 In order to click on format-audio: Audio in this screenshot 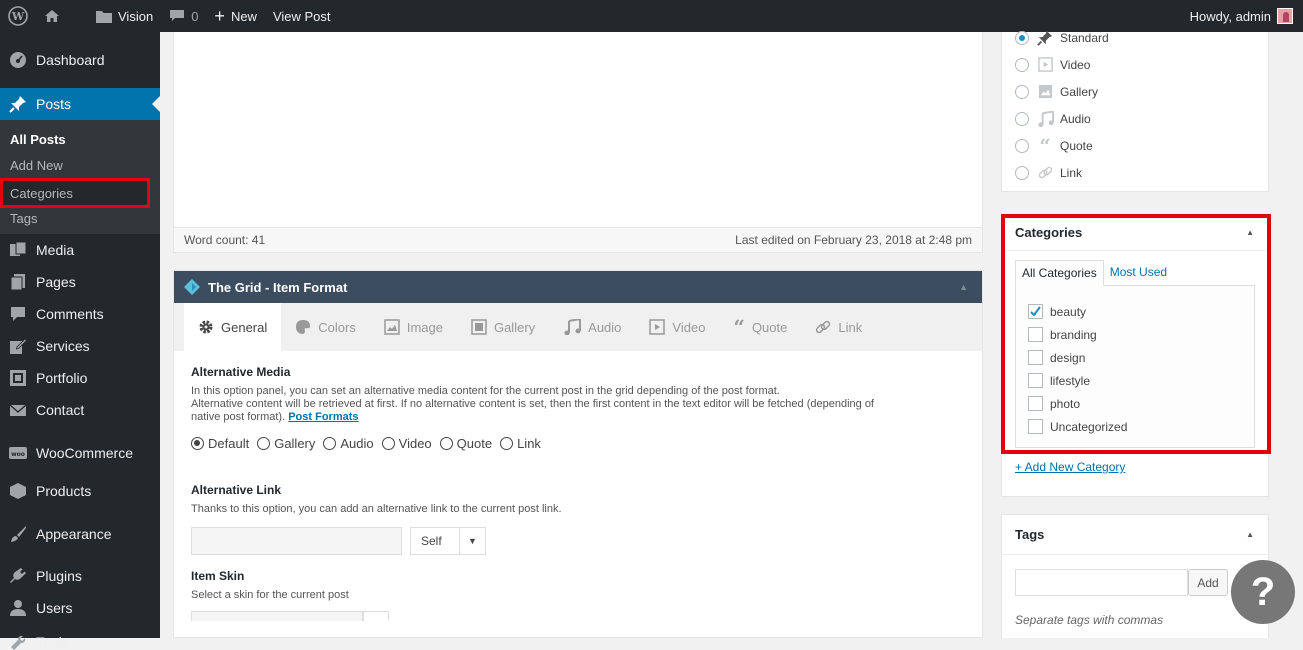, I will do `click(1141, 118)`.